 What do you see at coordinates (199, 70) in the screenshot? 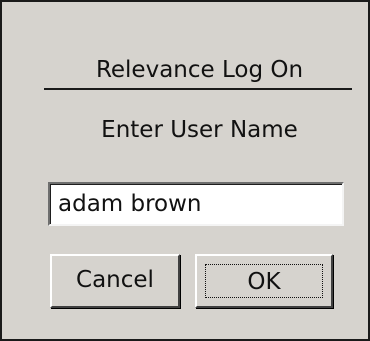
I see `dialog-title: Relevance Log On` at bounding box center [199, 70].